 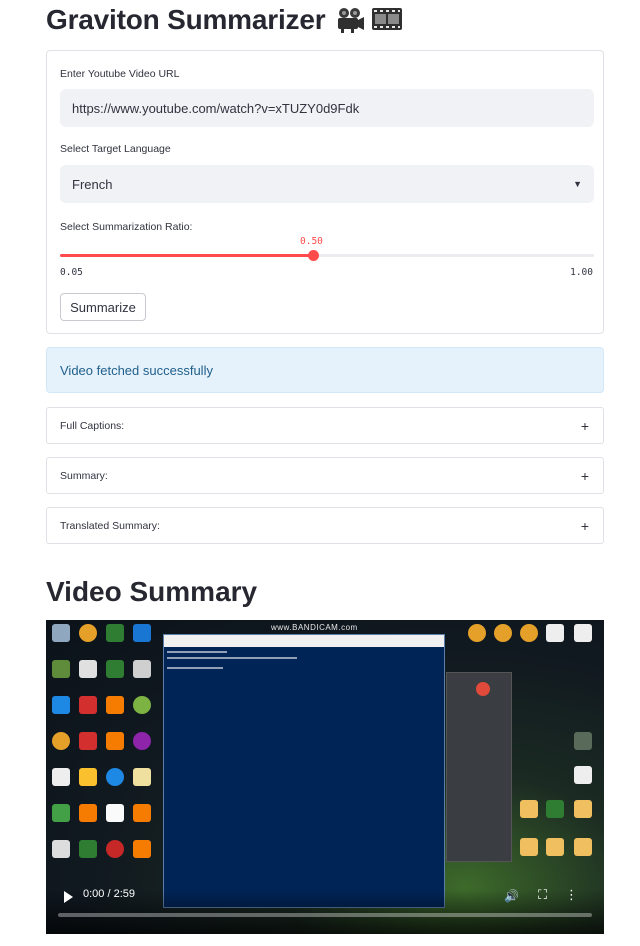 I want to click on expander-translated-summary: Translated Summary: +, so click(x=325, y=525).